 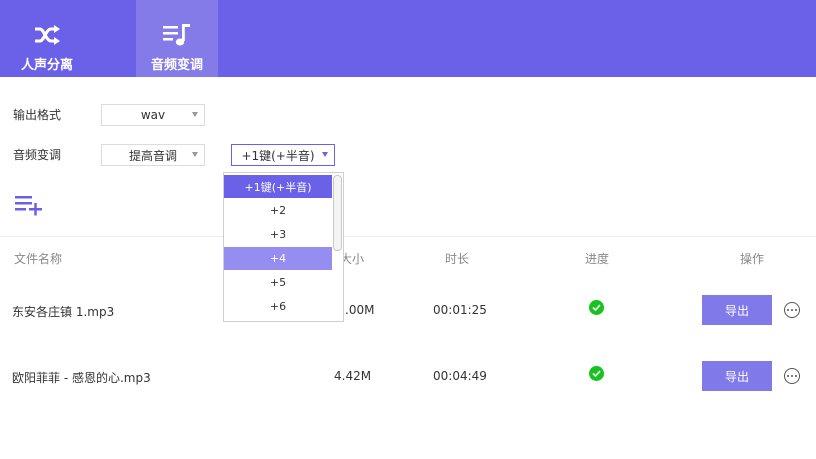 I want to click on playlist-add-icon, so click(x=28, y=206).